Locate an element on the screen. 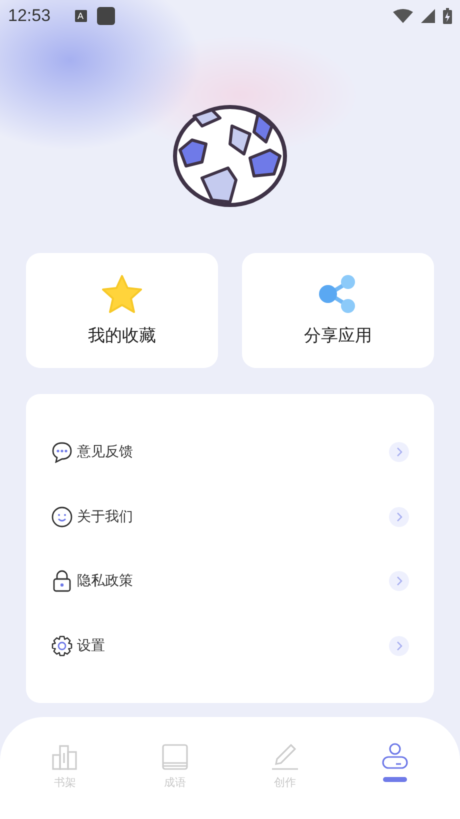  shortcut-card: 我的收藏 is located at coordinates (122, 310).